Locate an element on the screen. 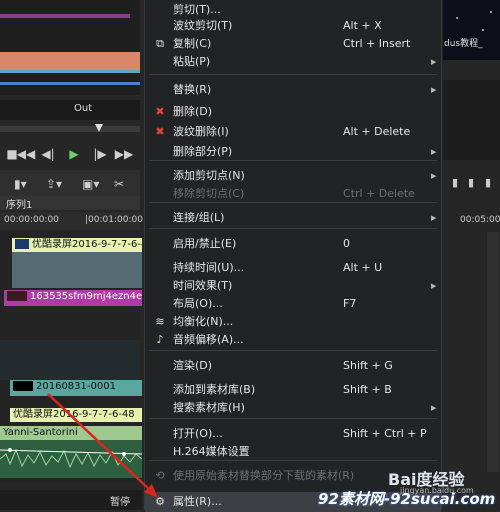 Image resolution: width=500 pixels, height=512 pixels. annotation-arrow is located at coordinates (102, 445).